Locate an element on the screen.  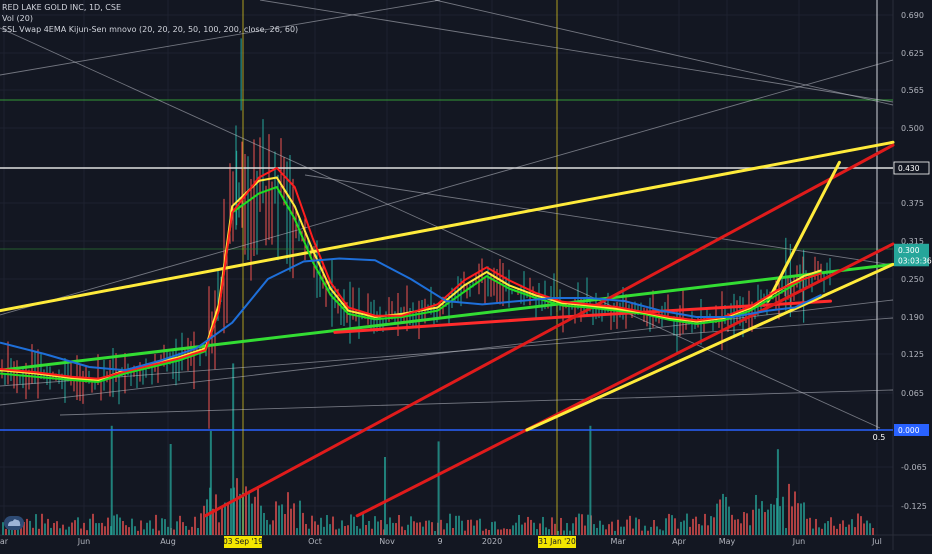
volume-indicator-label: Vol (20) is located at coordinates (150, 18).